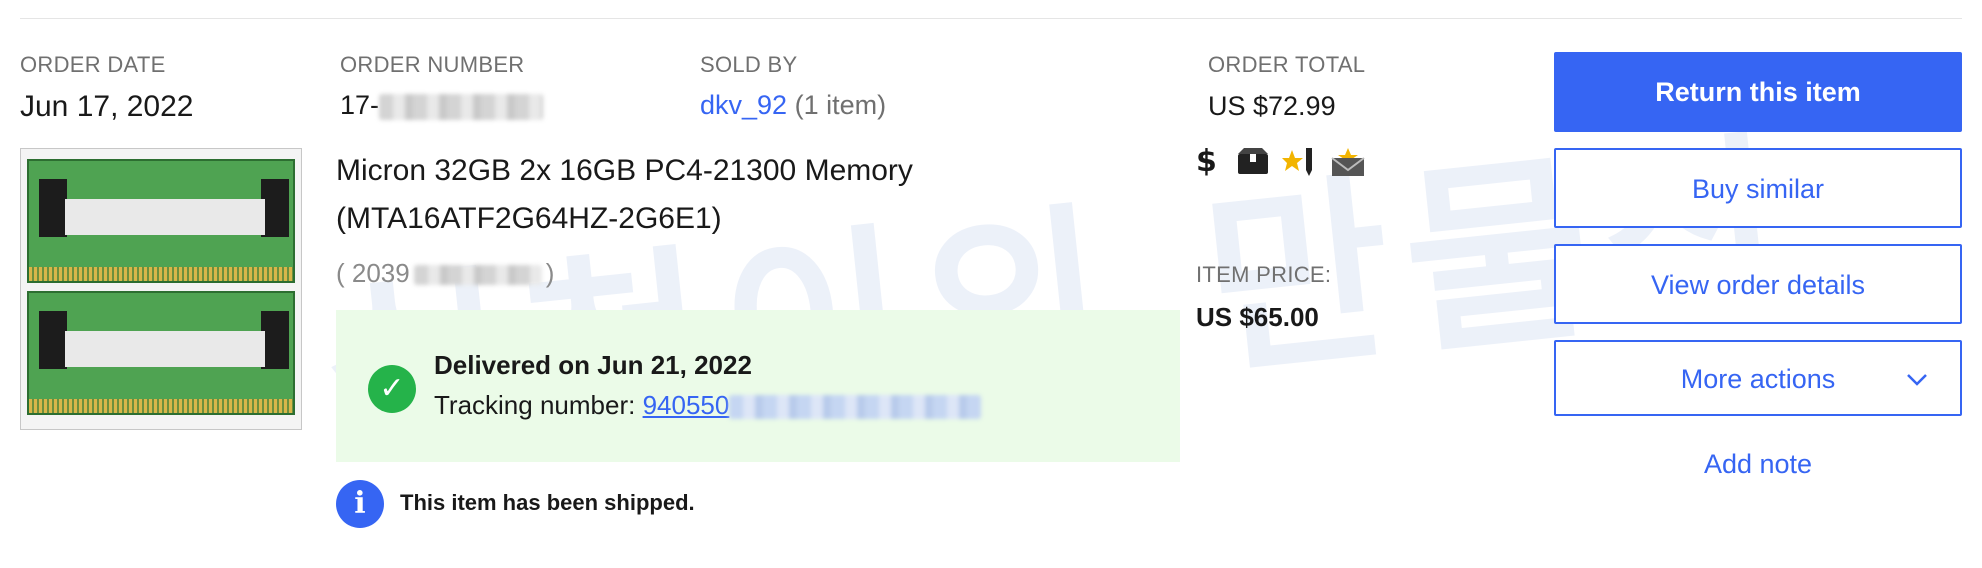 The image size is (1982, 568). I want to click on order-date-label: ORDER DATE, so click(93, 64).